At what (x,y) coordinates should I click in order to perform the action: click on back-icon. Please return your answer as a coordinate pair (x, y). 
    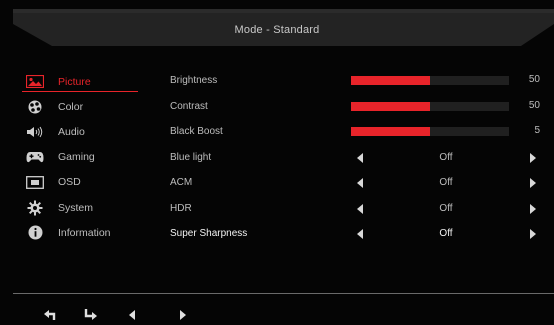
    Looking at the image, I should click on (51, 315).